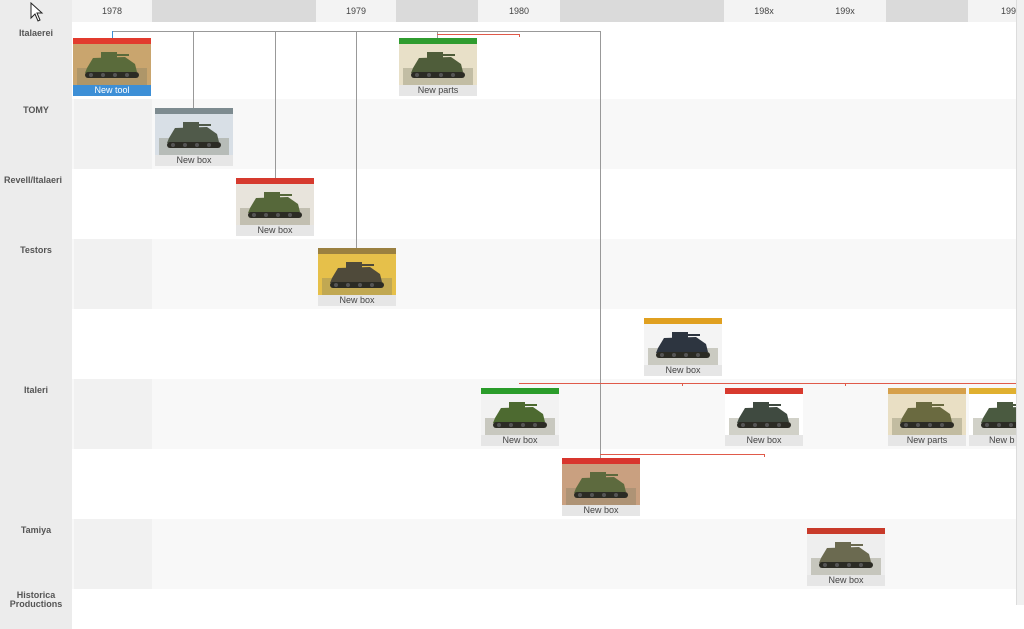  I want to click on row-label: Testors, so click(36, 274).